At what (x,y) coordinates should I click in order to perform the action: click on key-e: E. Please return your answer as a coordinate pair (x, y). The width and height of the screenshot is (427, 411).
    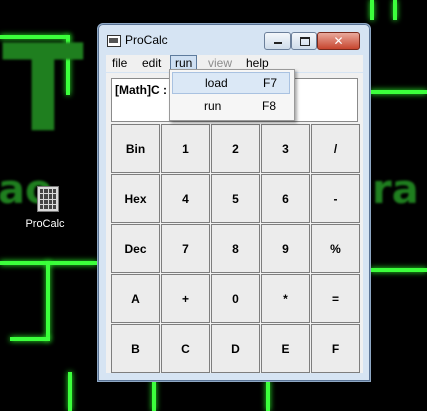
    Looking at the image, I should click on (285, 348).